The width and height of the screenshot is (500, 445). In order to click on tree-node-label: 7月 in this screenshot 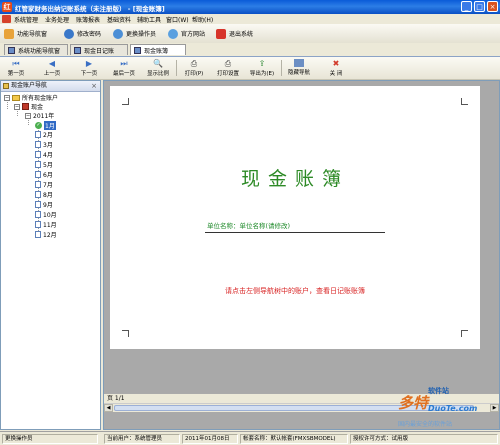, I will do `click(48, 185)`.